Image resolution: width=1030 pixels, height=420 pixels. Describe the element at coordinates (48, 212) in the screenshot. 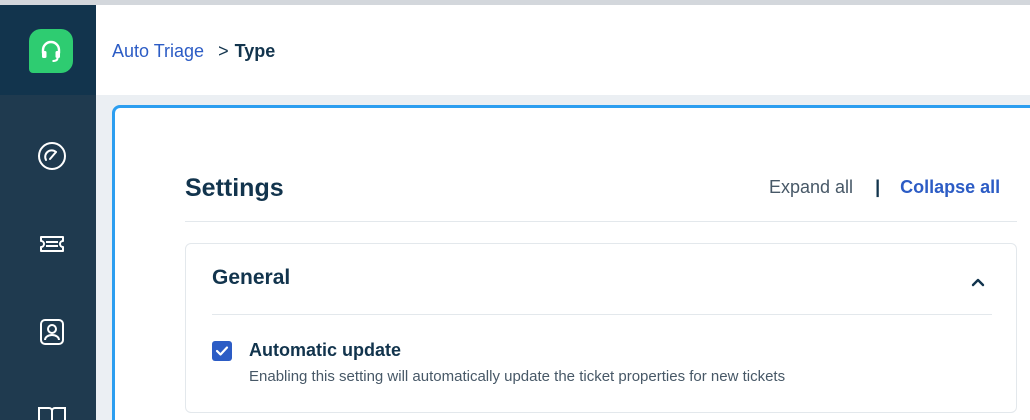

I see `sidebar` at that location.